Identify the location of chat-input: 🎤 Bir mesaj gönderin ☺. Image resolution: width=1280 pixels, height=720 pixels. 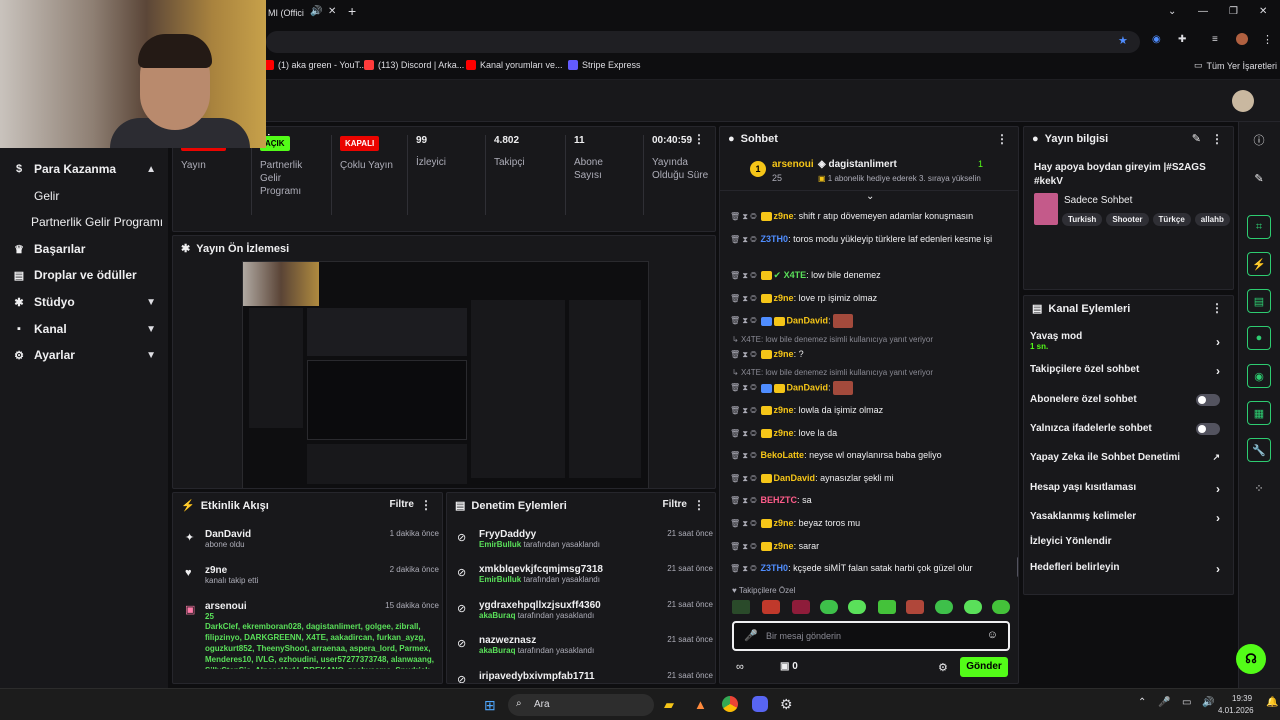
(871, 636).